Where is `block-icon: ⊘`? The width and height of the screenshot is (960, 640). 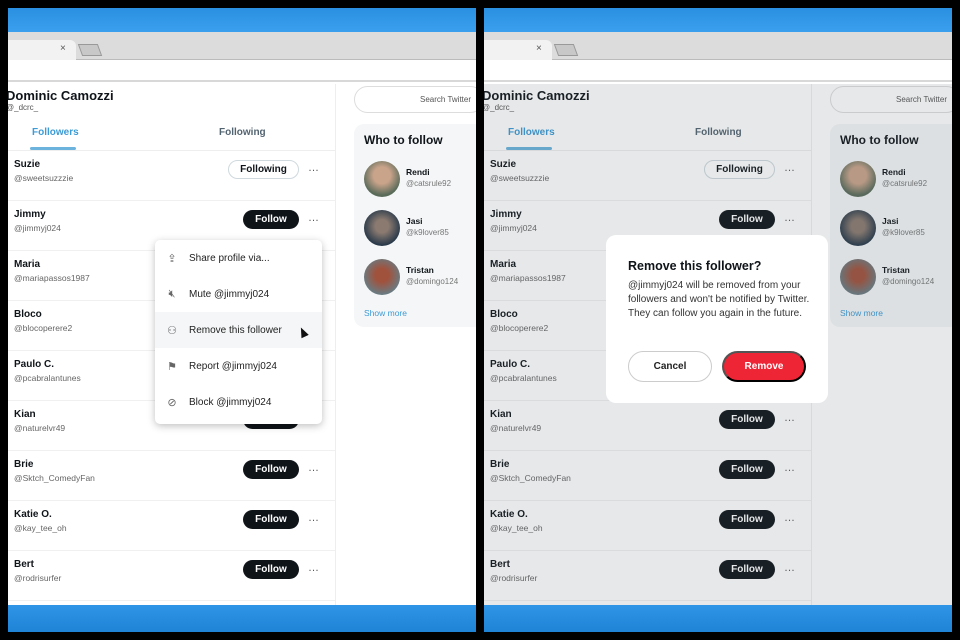
block-icon: ⊘ is located at coordinates (172, 402).